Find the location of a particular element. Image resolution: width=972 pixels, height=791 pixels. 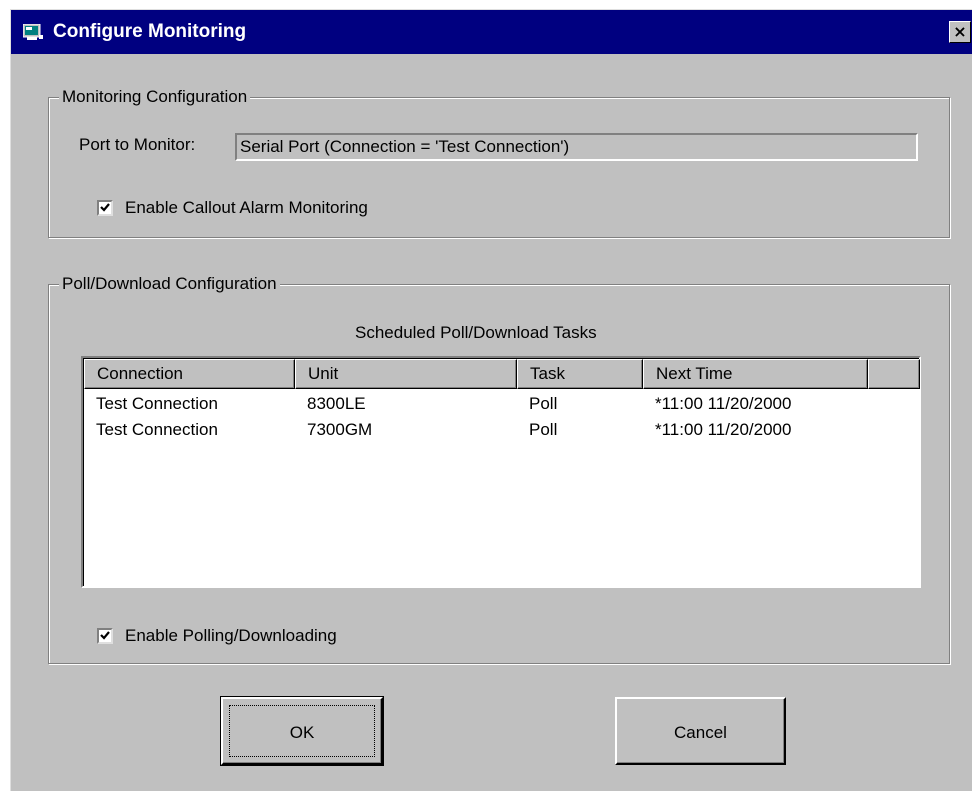

enable-polling-checkbox: Enable Polling/Downloading is located at coordinates (217, 636).